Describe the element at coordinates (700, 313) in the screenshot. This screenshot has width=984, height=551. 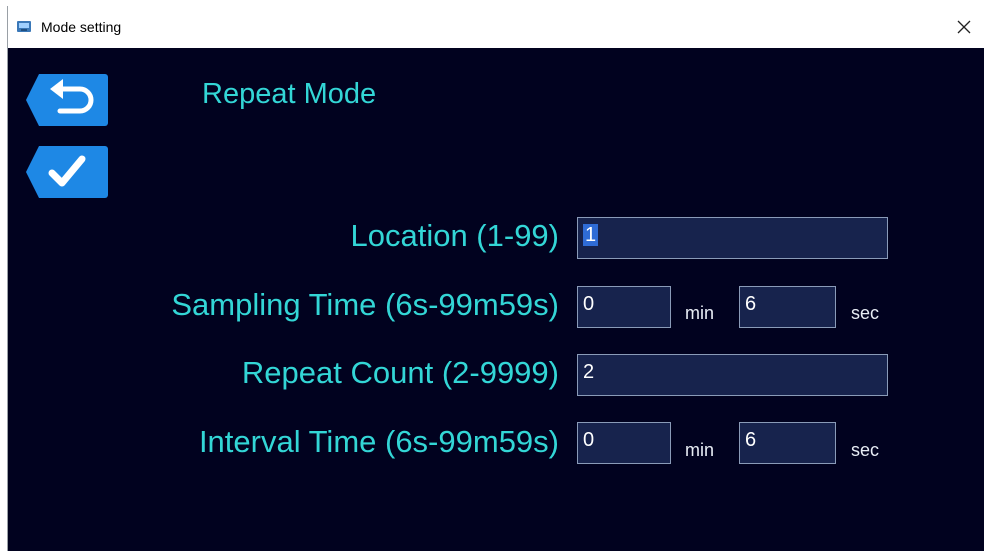
I see `sampling-time-min-unit: min` at that location.